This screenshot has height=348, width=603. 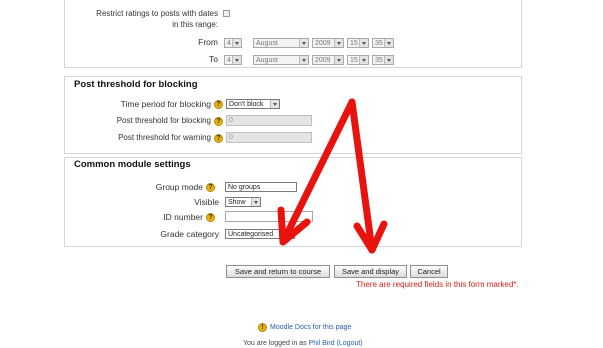 What do you see at coordinates (281, 60) in the screenshot?
I see `to-month-select: August` at bounding box center [281, 60].